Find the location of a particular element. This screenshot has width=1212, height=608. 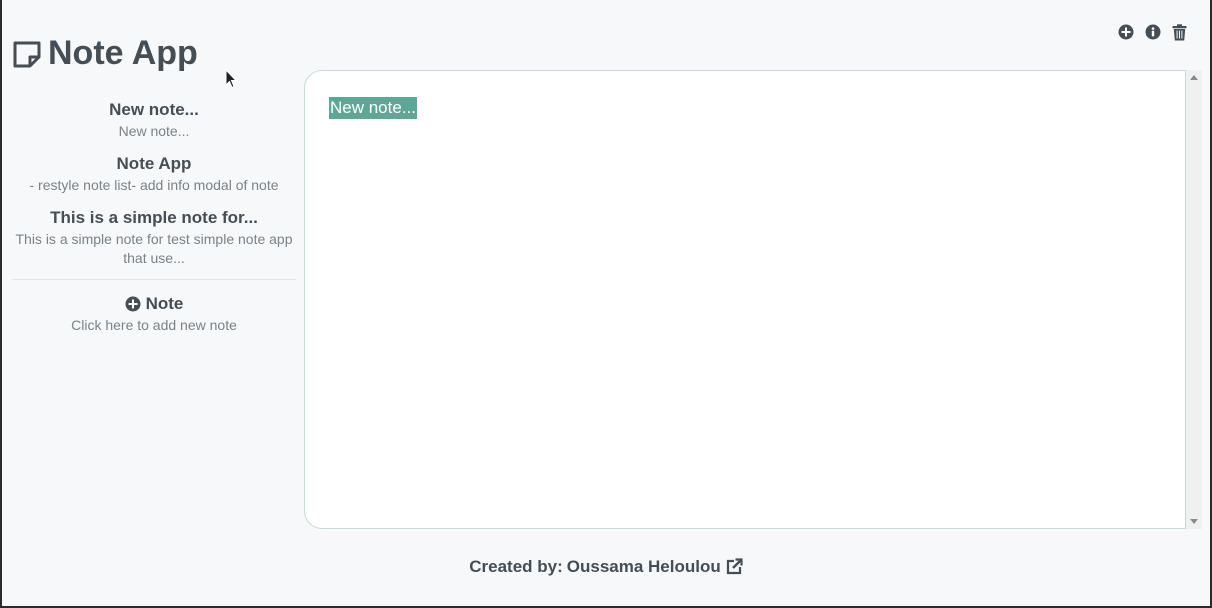

footer: Created by: Oussama Heloulou is located at coordinates (606, 567).